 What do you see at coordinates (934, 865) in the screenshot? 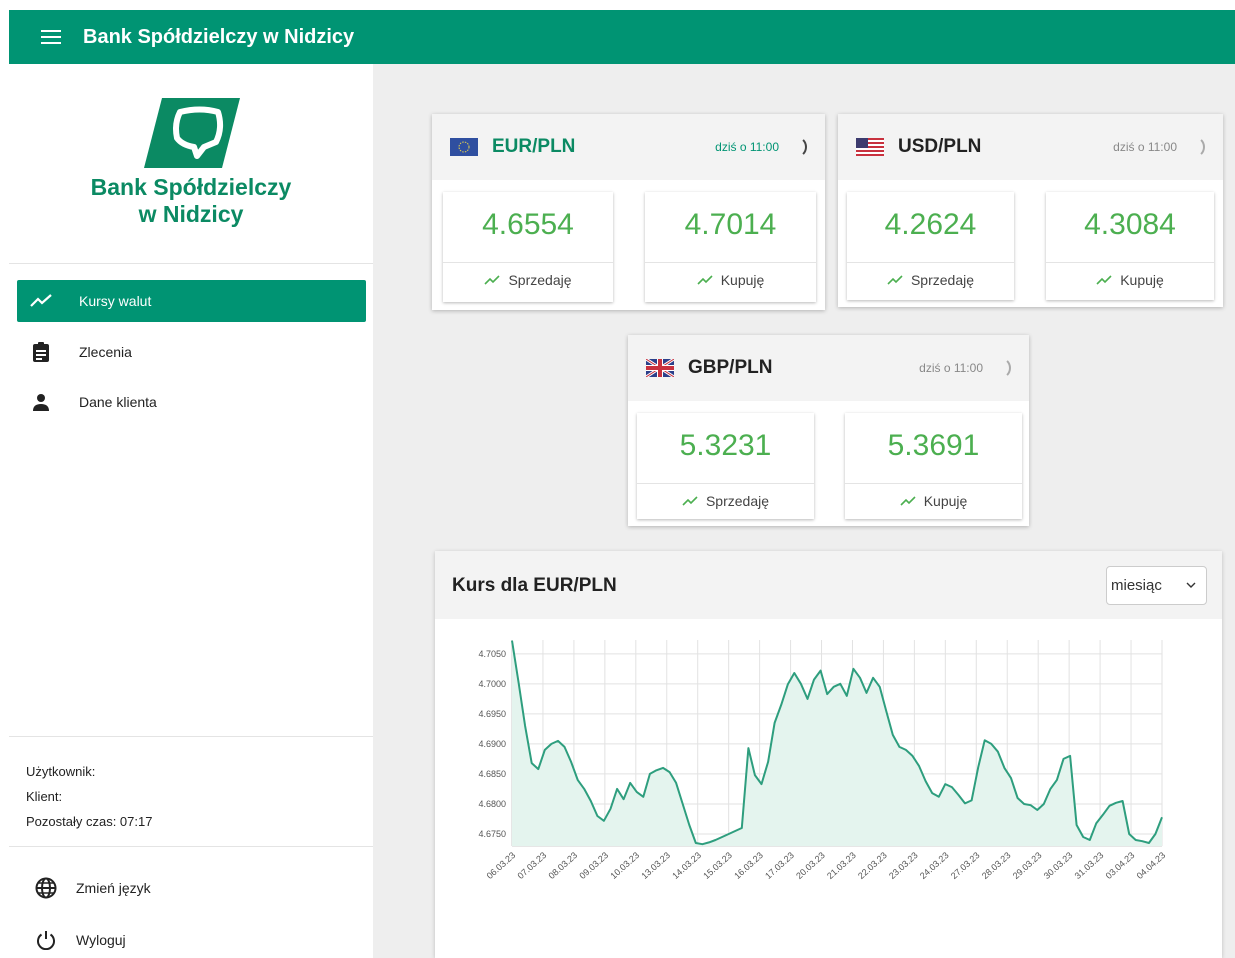
I see `x-tick-label: 24.03.23` at bounding box center [934, 865].